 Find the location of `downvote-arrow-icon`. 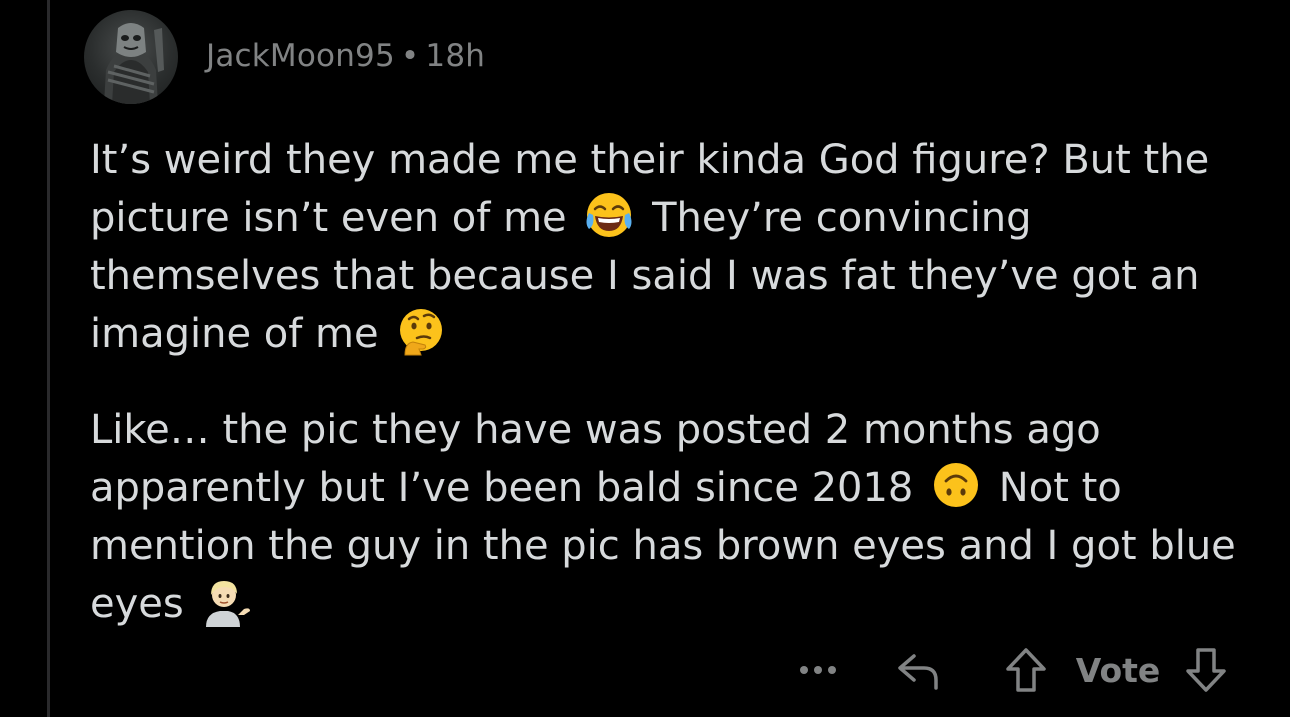

downvote-arrow-icon is located at coordinates (1206, 670).